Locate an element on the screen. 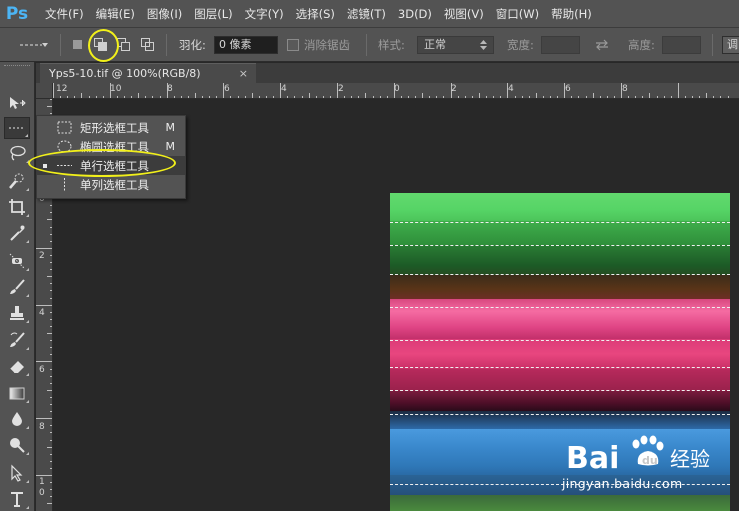 This screenshot has width=739, height=511. single-column-marquee-icon is located at coordinates (64, 184).